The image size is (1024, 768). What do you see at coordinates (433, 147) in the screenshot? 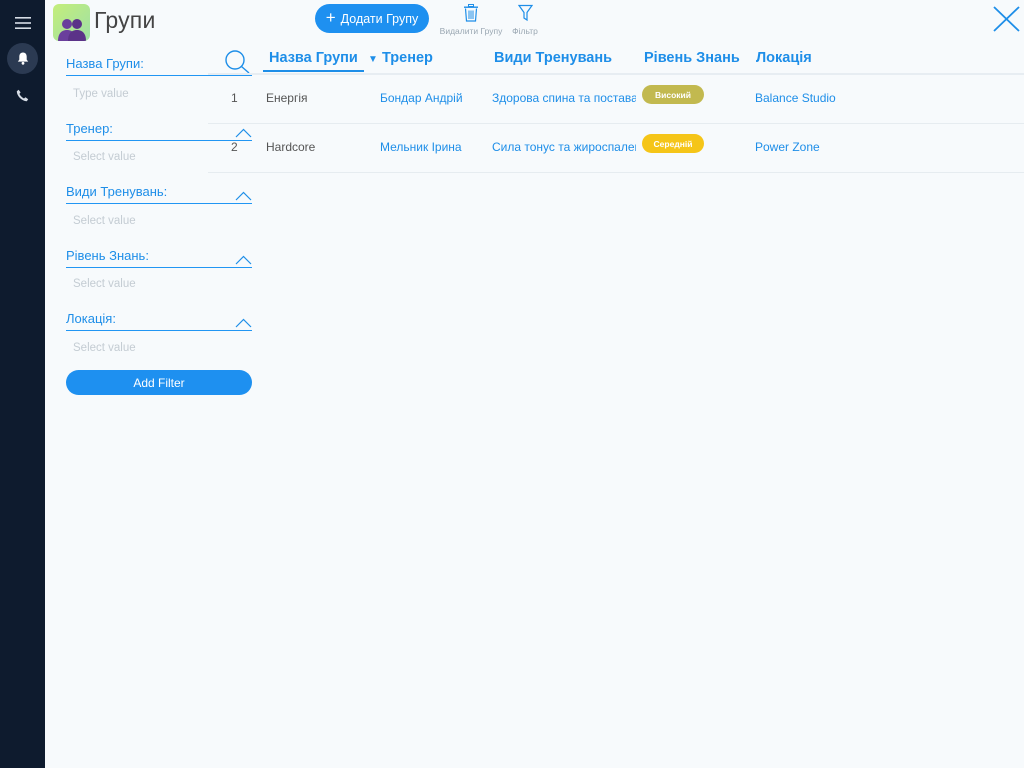
I see `coach-link: Мельник Ірина` at bounding box center [433, 147].